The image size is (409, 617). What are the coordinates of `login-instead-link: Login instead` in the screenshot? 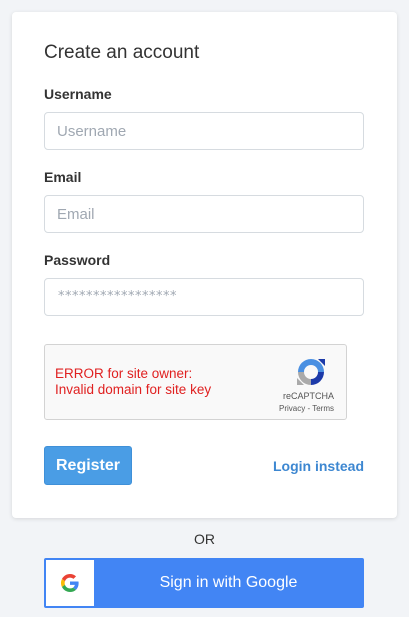 It's located at (318, 466).